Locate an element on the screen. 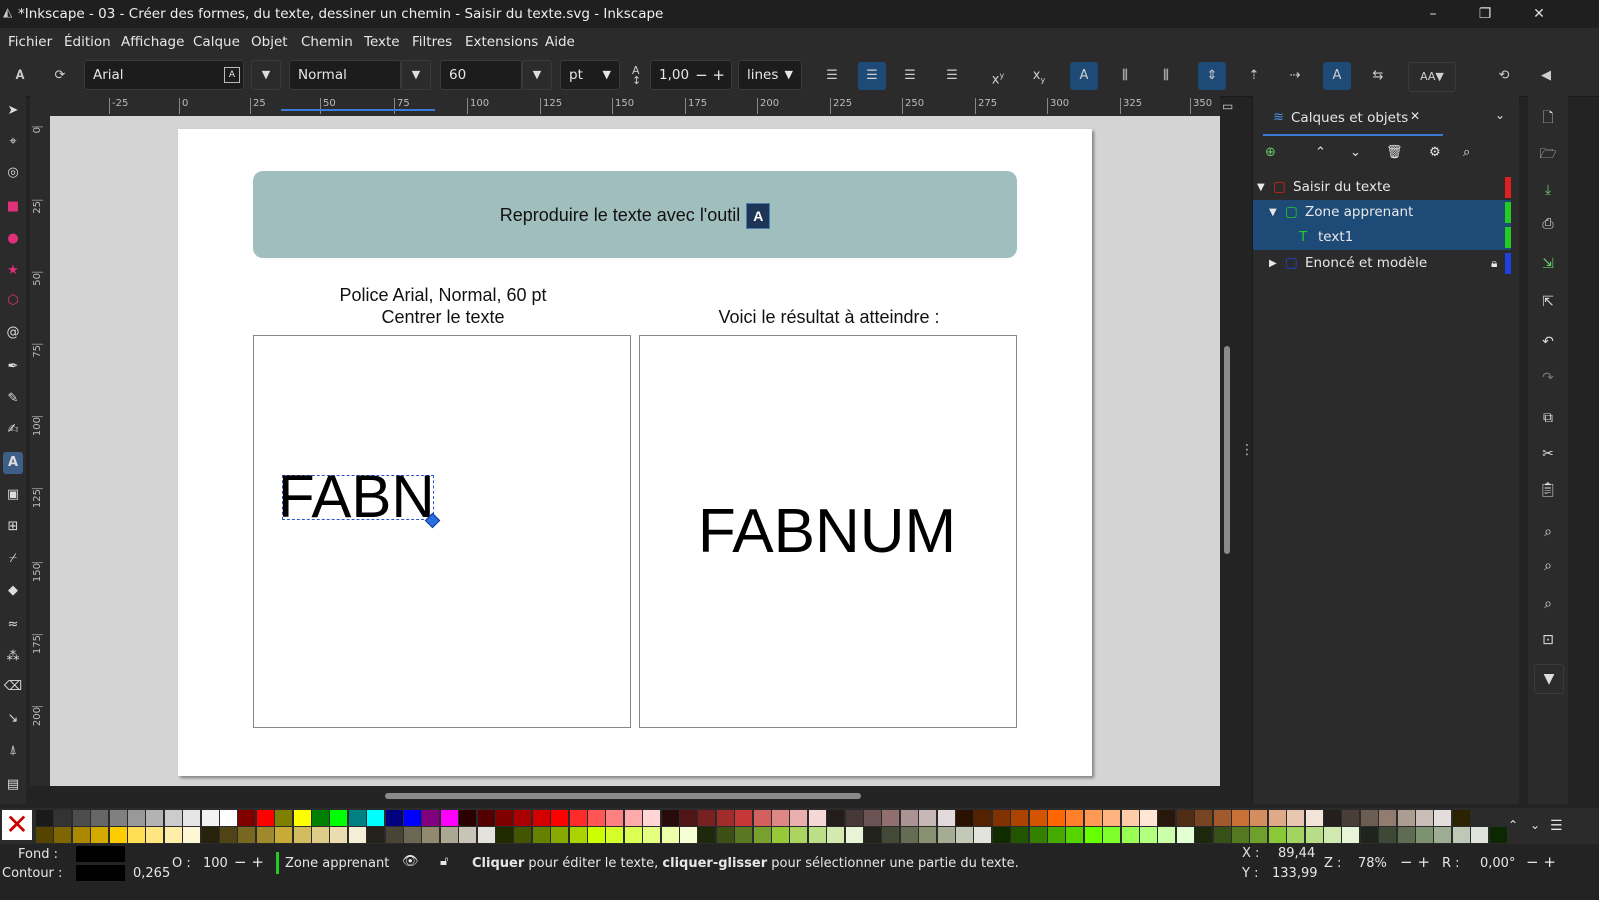 The height and width of the screenshot is (900, 1599). move-up-icon: ⌃ is located at coordinates (1320, 152).